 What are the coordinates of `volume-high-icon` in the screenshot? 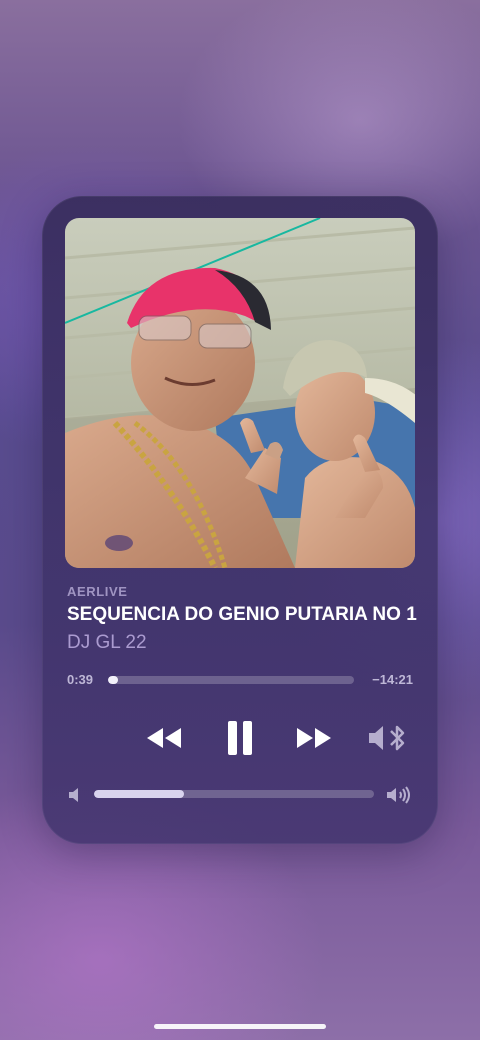 It's located at (399, 795).